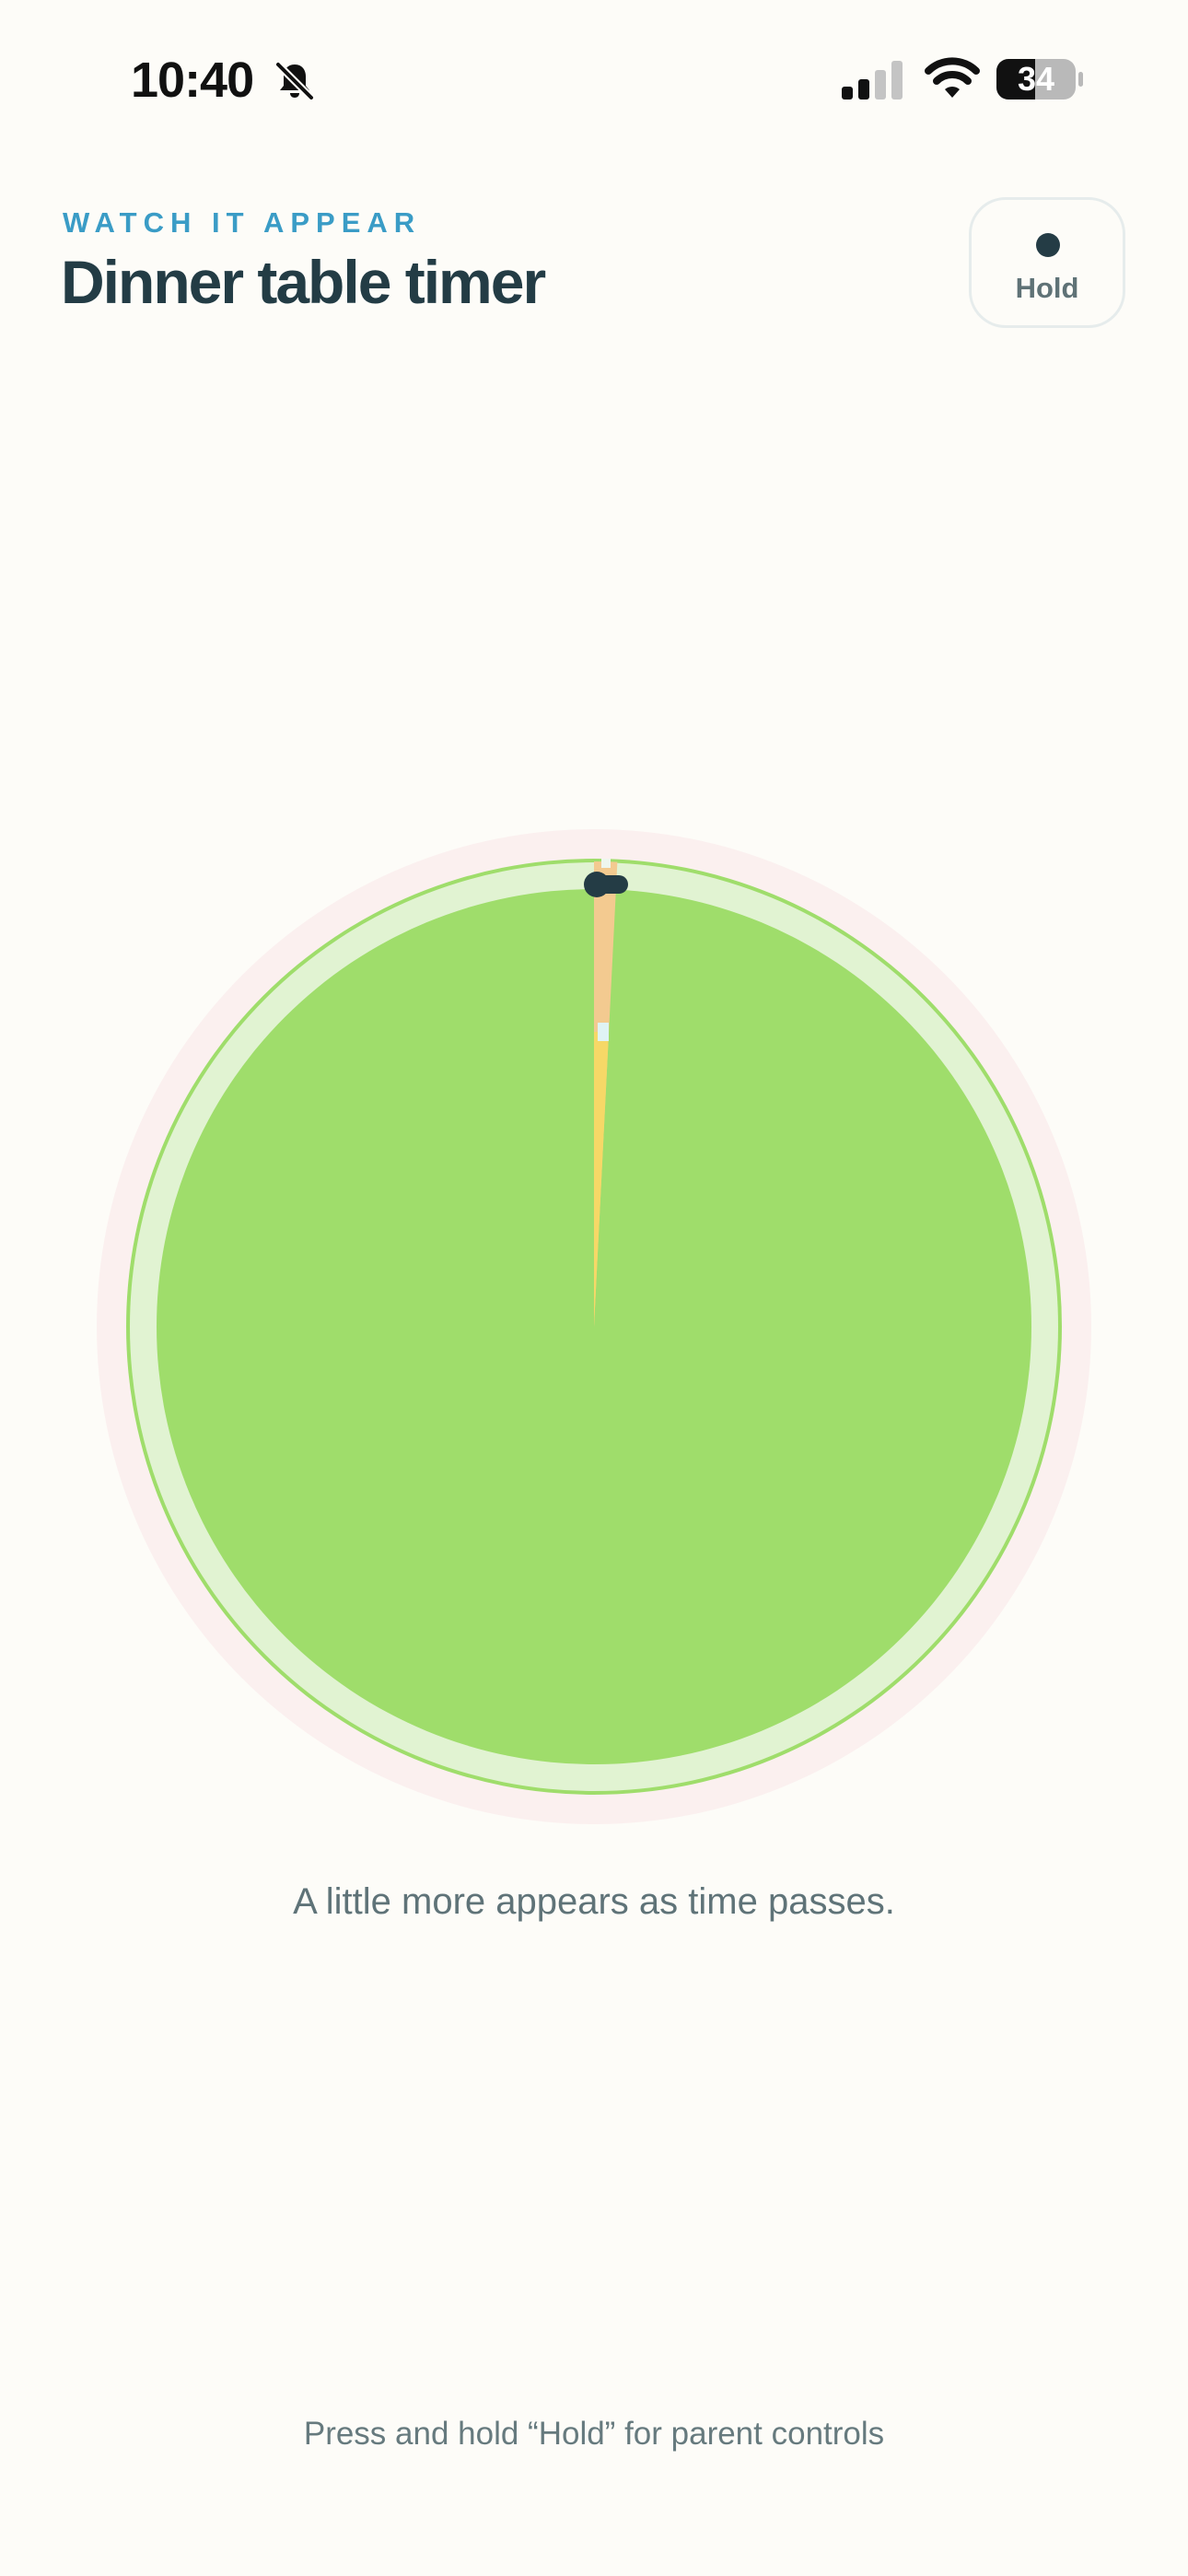 The width and height of the screenshot is (1188, 2576). Describe the element at coordinates (1048, 245) in the screenshot. I see `hold-dot-icon` at that location.